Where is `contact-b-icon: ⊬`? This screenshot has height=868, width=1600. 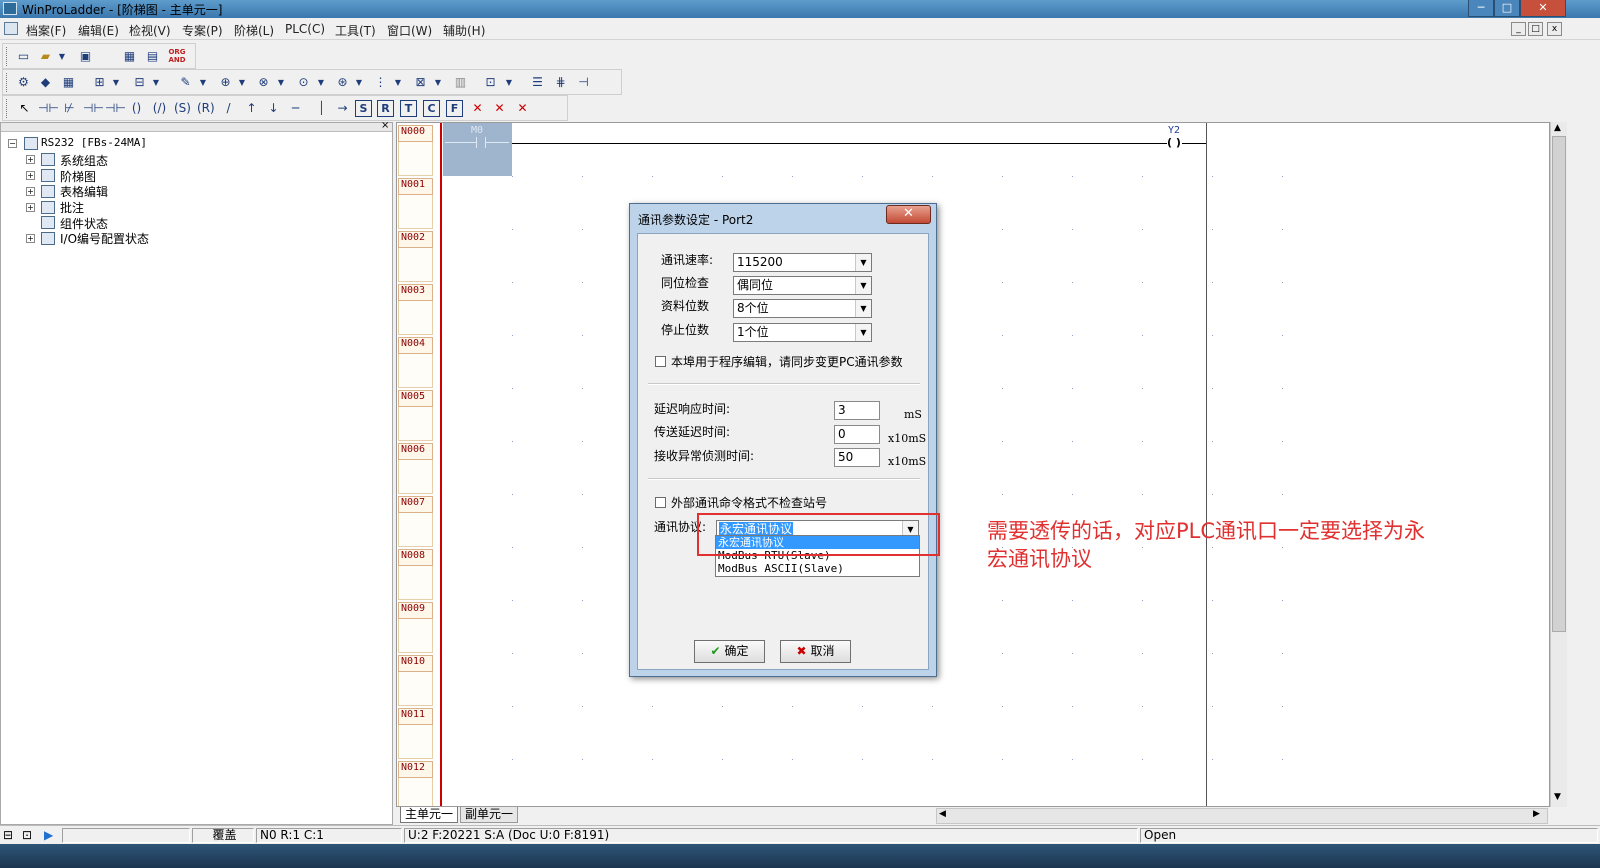 contact-b-icon: ⊬ is located at coordinates (69, 108).